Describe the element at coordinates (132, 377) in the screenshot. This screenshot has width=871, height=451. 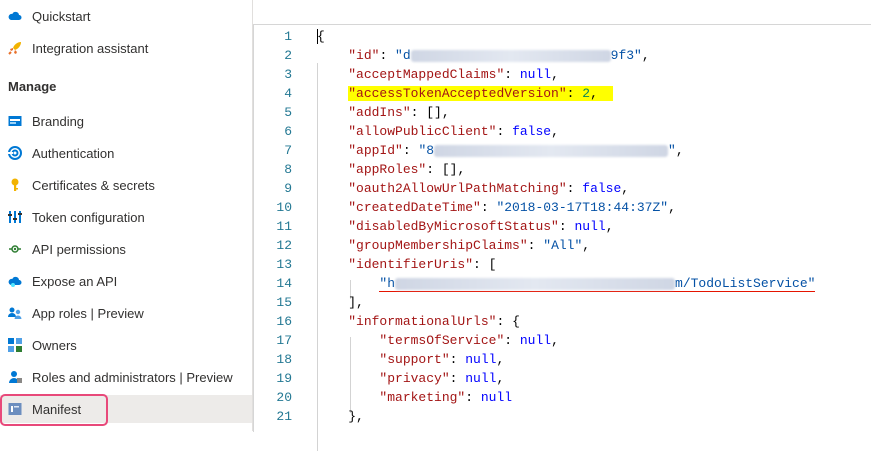
I see `sidebar-item-label: Roles and administrators | Preview` at that location.